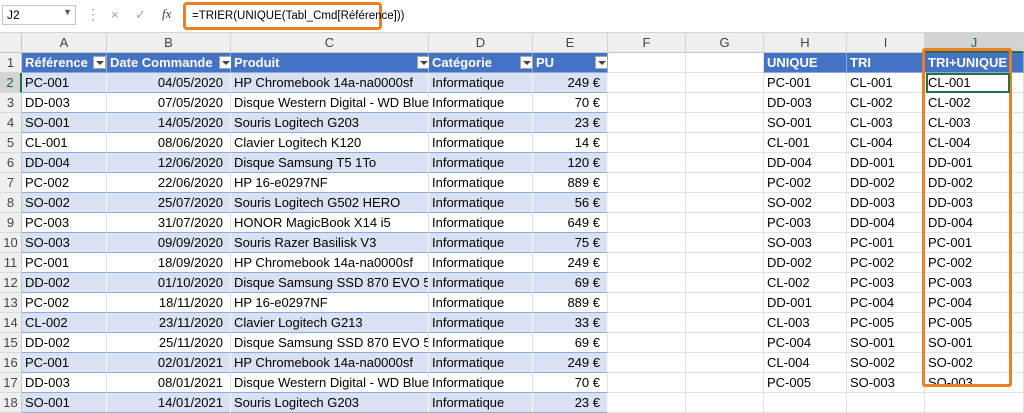 The width and height of the screenshot is (1024, 413). I want to click on table-cell: Disque Samsung SSD 870 EVO 500, so click(330, 283).